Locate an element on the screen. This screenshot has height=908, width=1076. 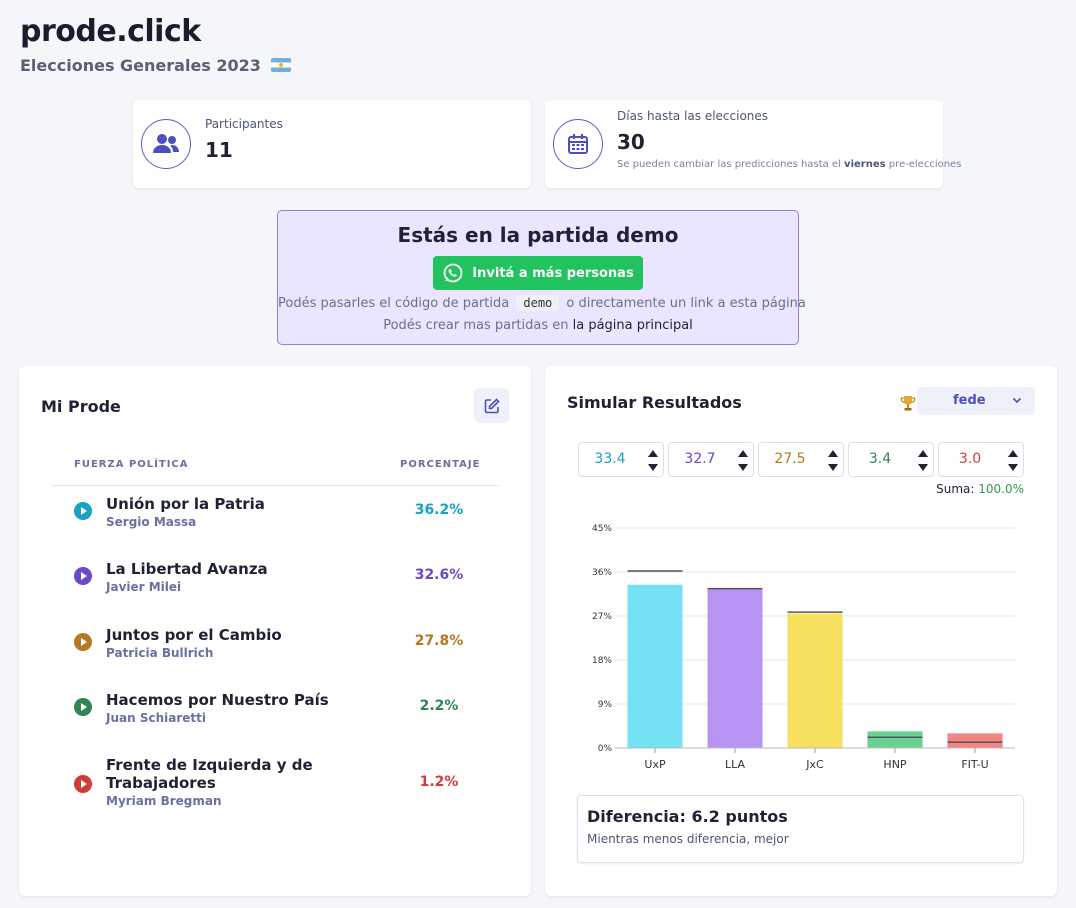
participants-value: 11 is located at coordinates (219, 150).